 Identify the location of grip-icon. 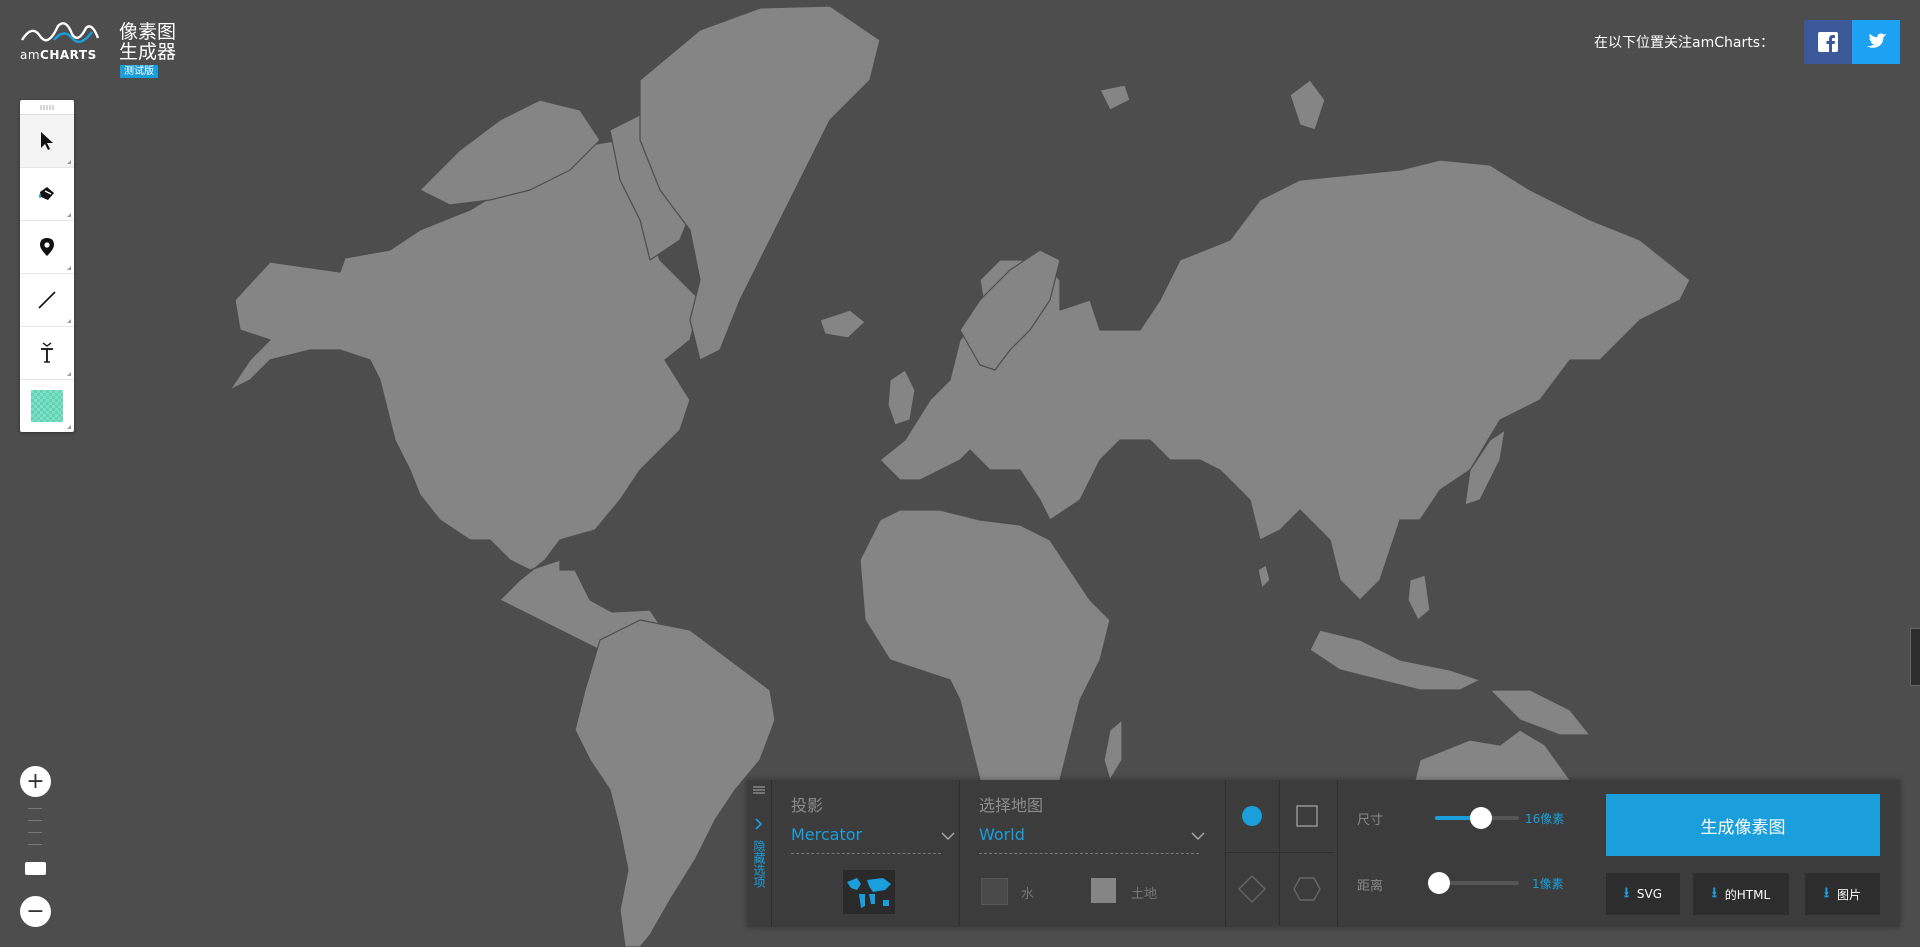
(47, 107).